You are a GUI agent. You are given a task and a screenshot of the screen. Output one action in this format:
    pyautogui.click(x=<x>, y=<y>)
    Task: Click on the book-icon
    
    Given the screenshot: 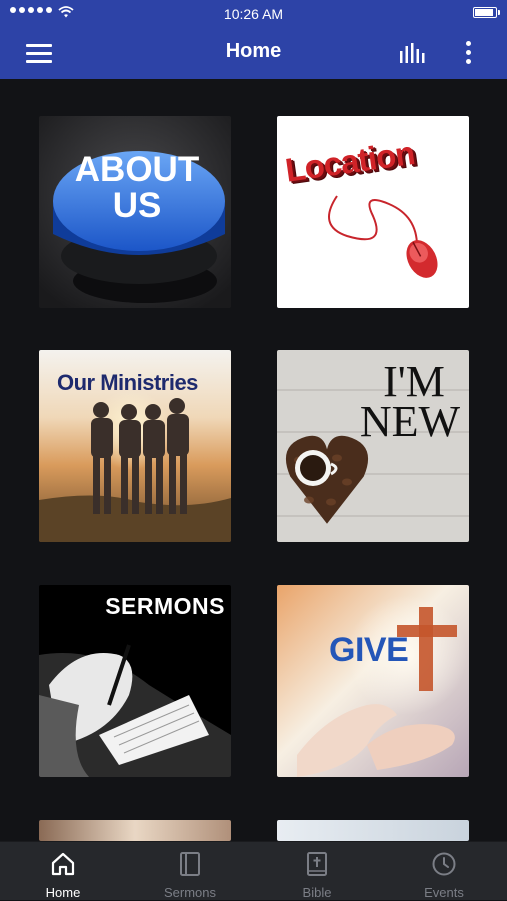 What is the action you would take?
    pyautogui.click(x=190, y=864)
    